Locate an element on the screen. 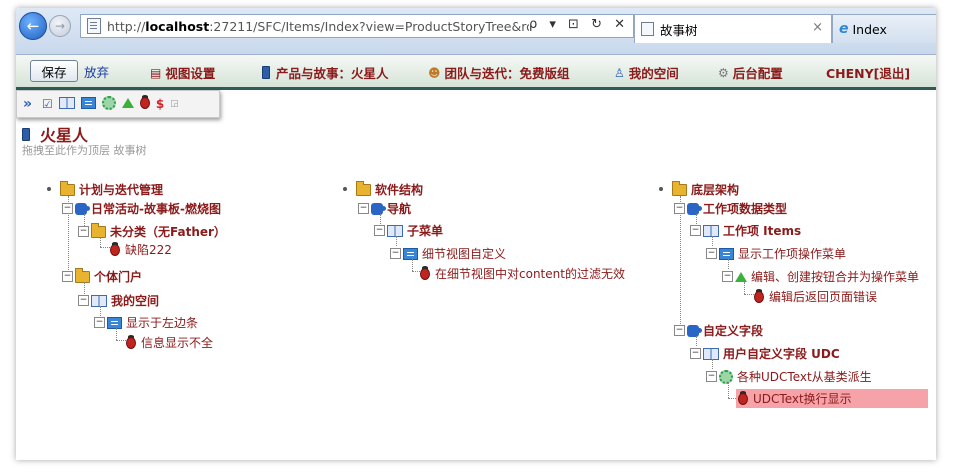  tree-node: 信息显示不全 is located at coordinates (169, 342).